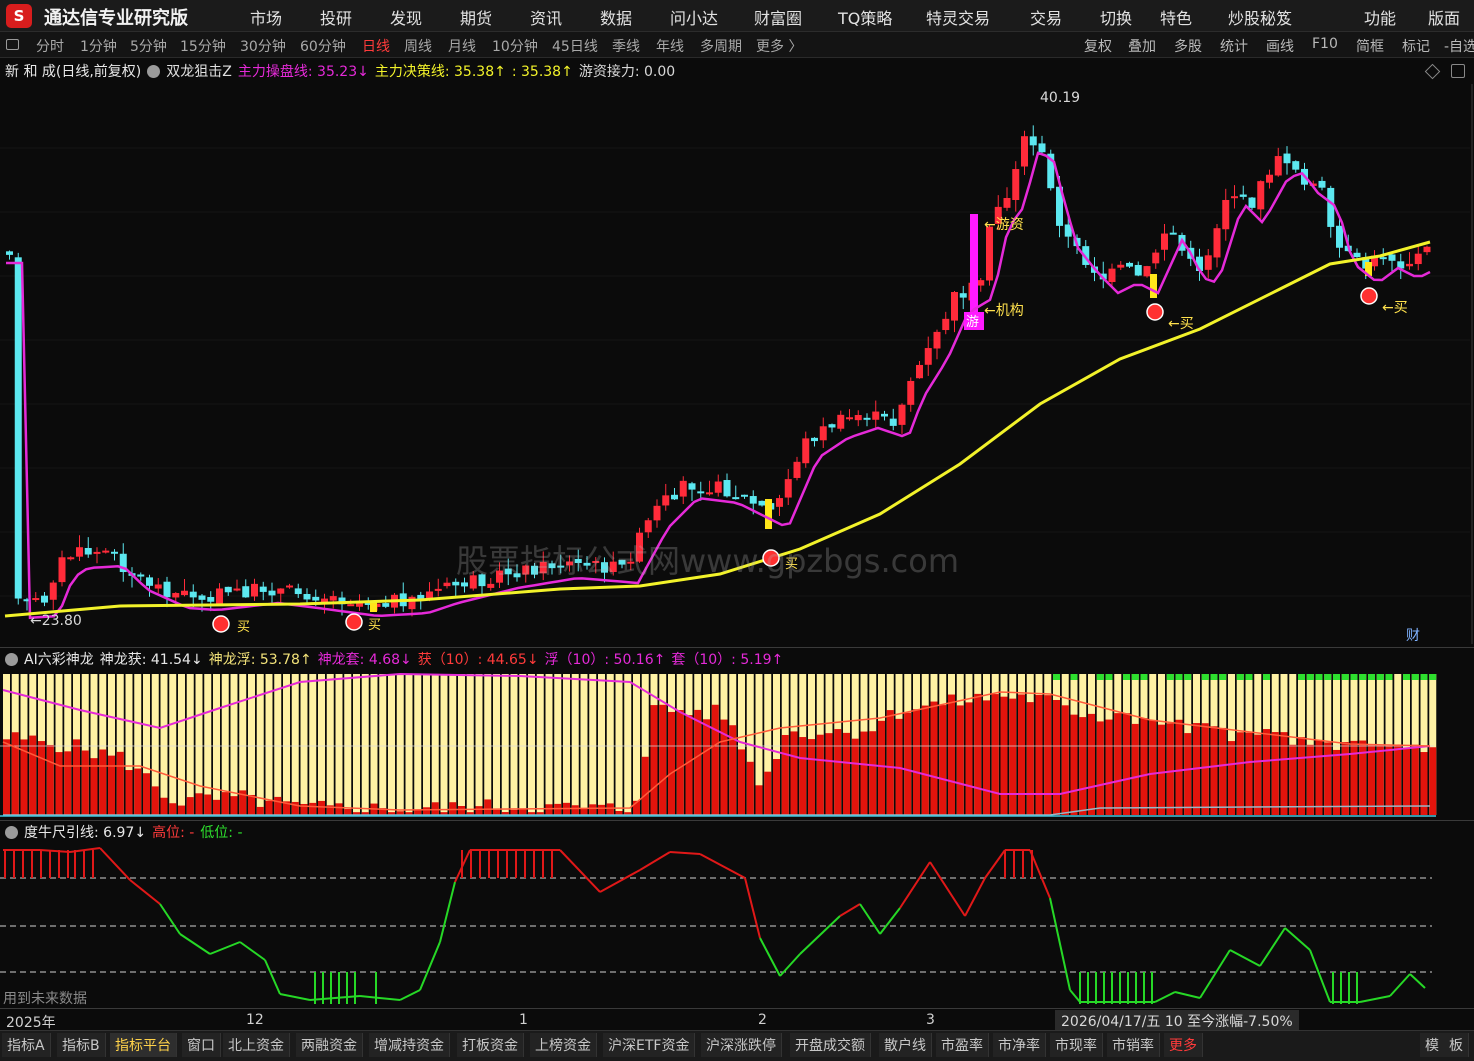 The image size is (1474, 1061). Describe the element at coordinates (1416, 46) in the screenshot. I see `tool-mark: 标记` at that location.